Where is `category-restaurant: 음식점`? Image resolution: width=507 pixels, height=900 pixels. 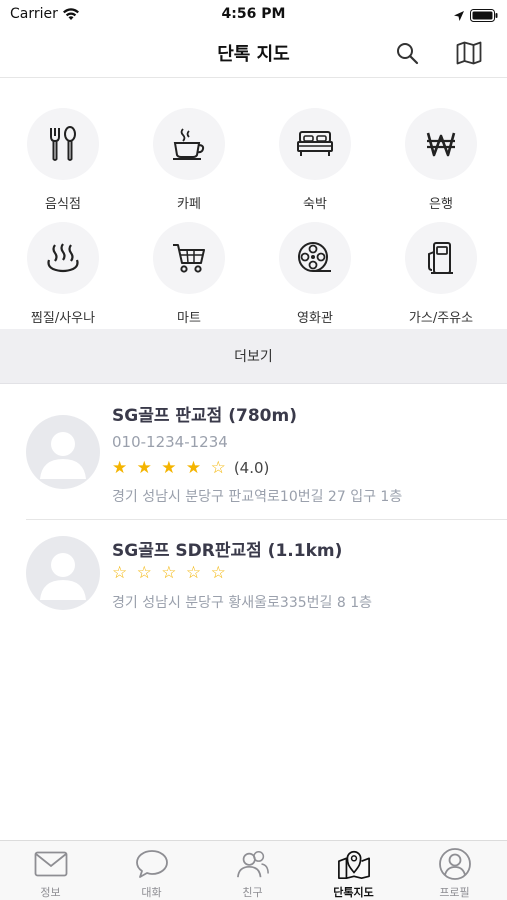 category-restaurant: 음식점 is located at coordinates (63, 160).